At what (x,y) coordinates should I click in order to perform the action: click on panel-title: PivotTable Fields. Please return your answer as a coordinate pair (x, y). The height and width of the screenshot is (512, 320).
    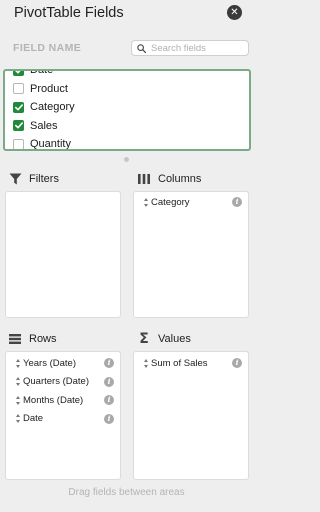
    Looking at the image, I should click on (69, 13).